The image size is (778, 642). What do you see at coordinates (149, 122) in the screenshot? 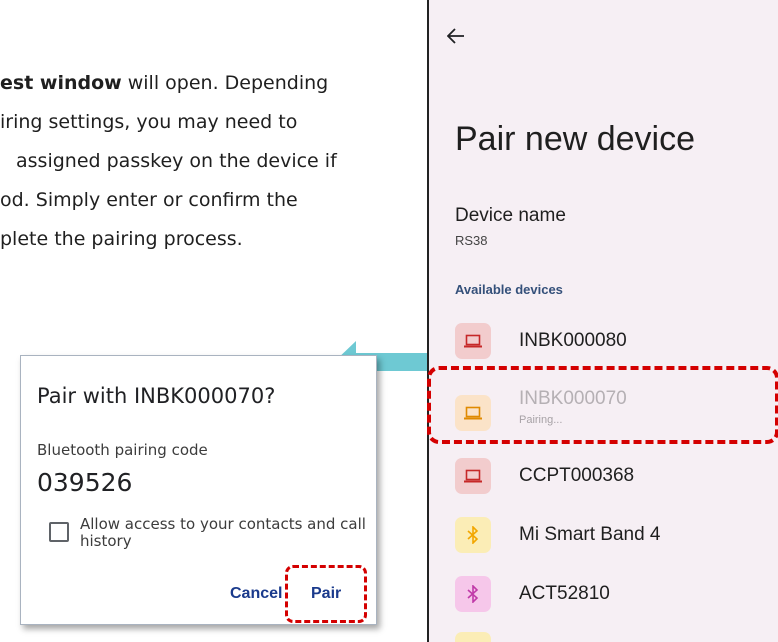
I see `manual-line-2: iring settings, you may need to` at bounding box center [149, 122].